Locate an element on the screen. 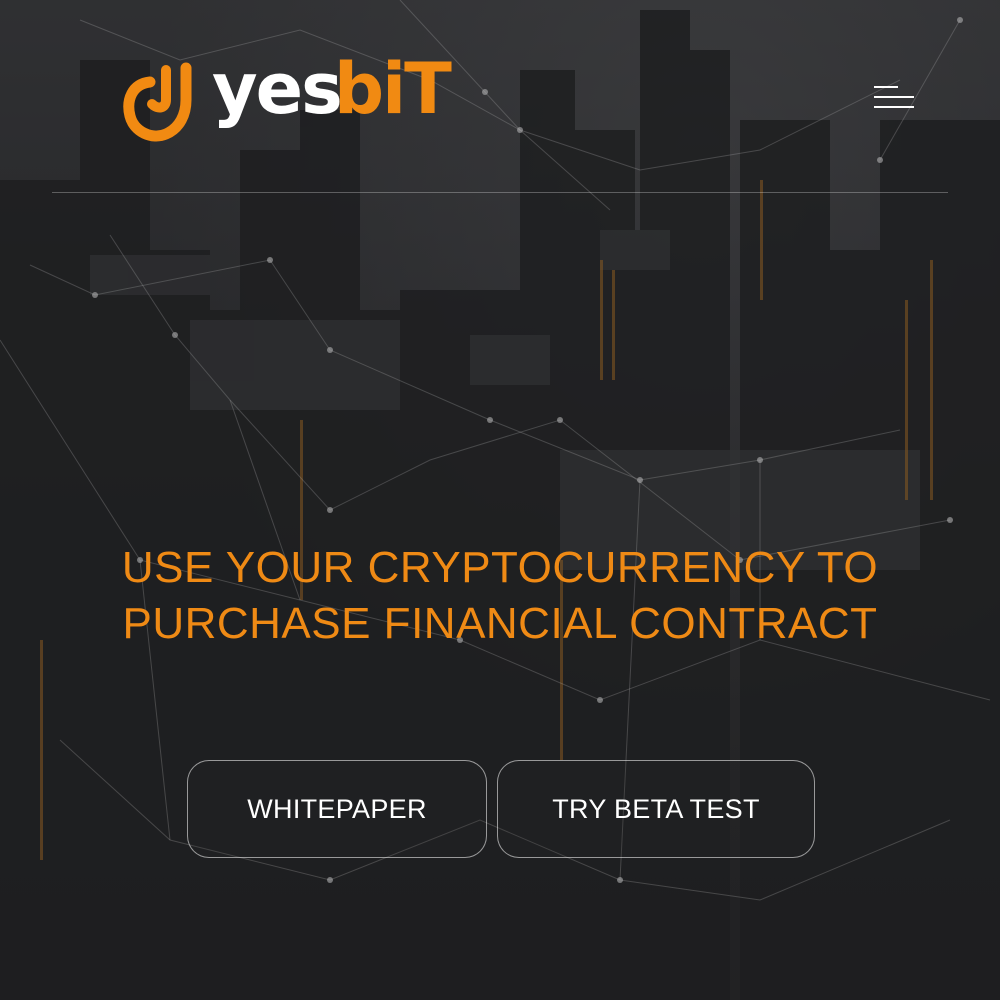 This screenshot has width=1000, height=1000. logo-text-yes: yes is located at coordinates (277, 89).